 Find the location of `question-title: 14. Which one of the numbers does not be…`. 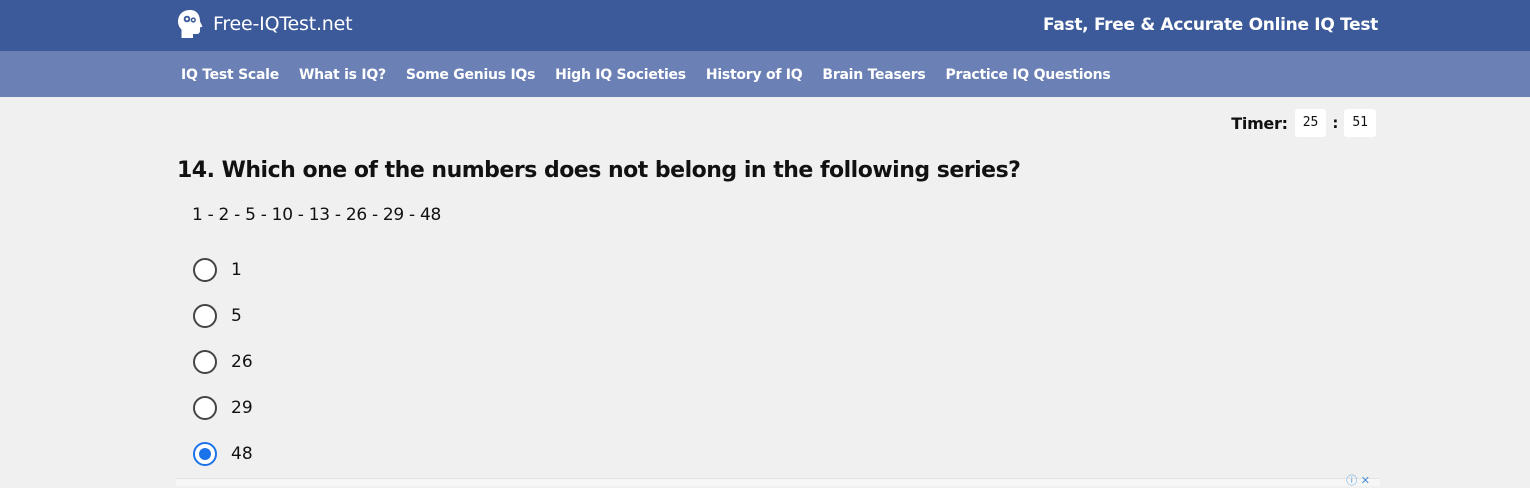

question-title: 14. Which one of the numbers does not be… is located at coordinates (599, 170).